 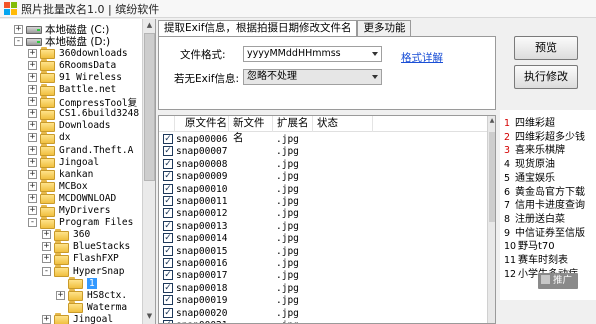 I want to click on no-exif-select: 忽略不处理, so click(x=312, y=77).